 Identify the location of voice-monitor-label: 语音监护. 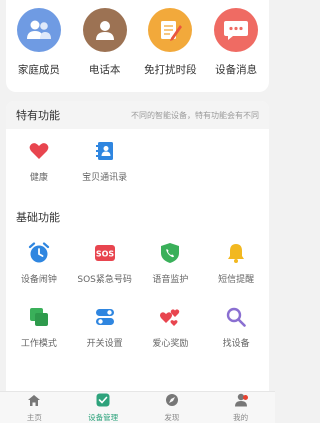
(170, 279).